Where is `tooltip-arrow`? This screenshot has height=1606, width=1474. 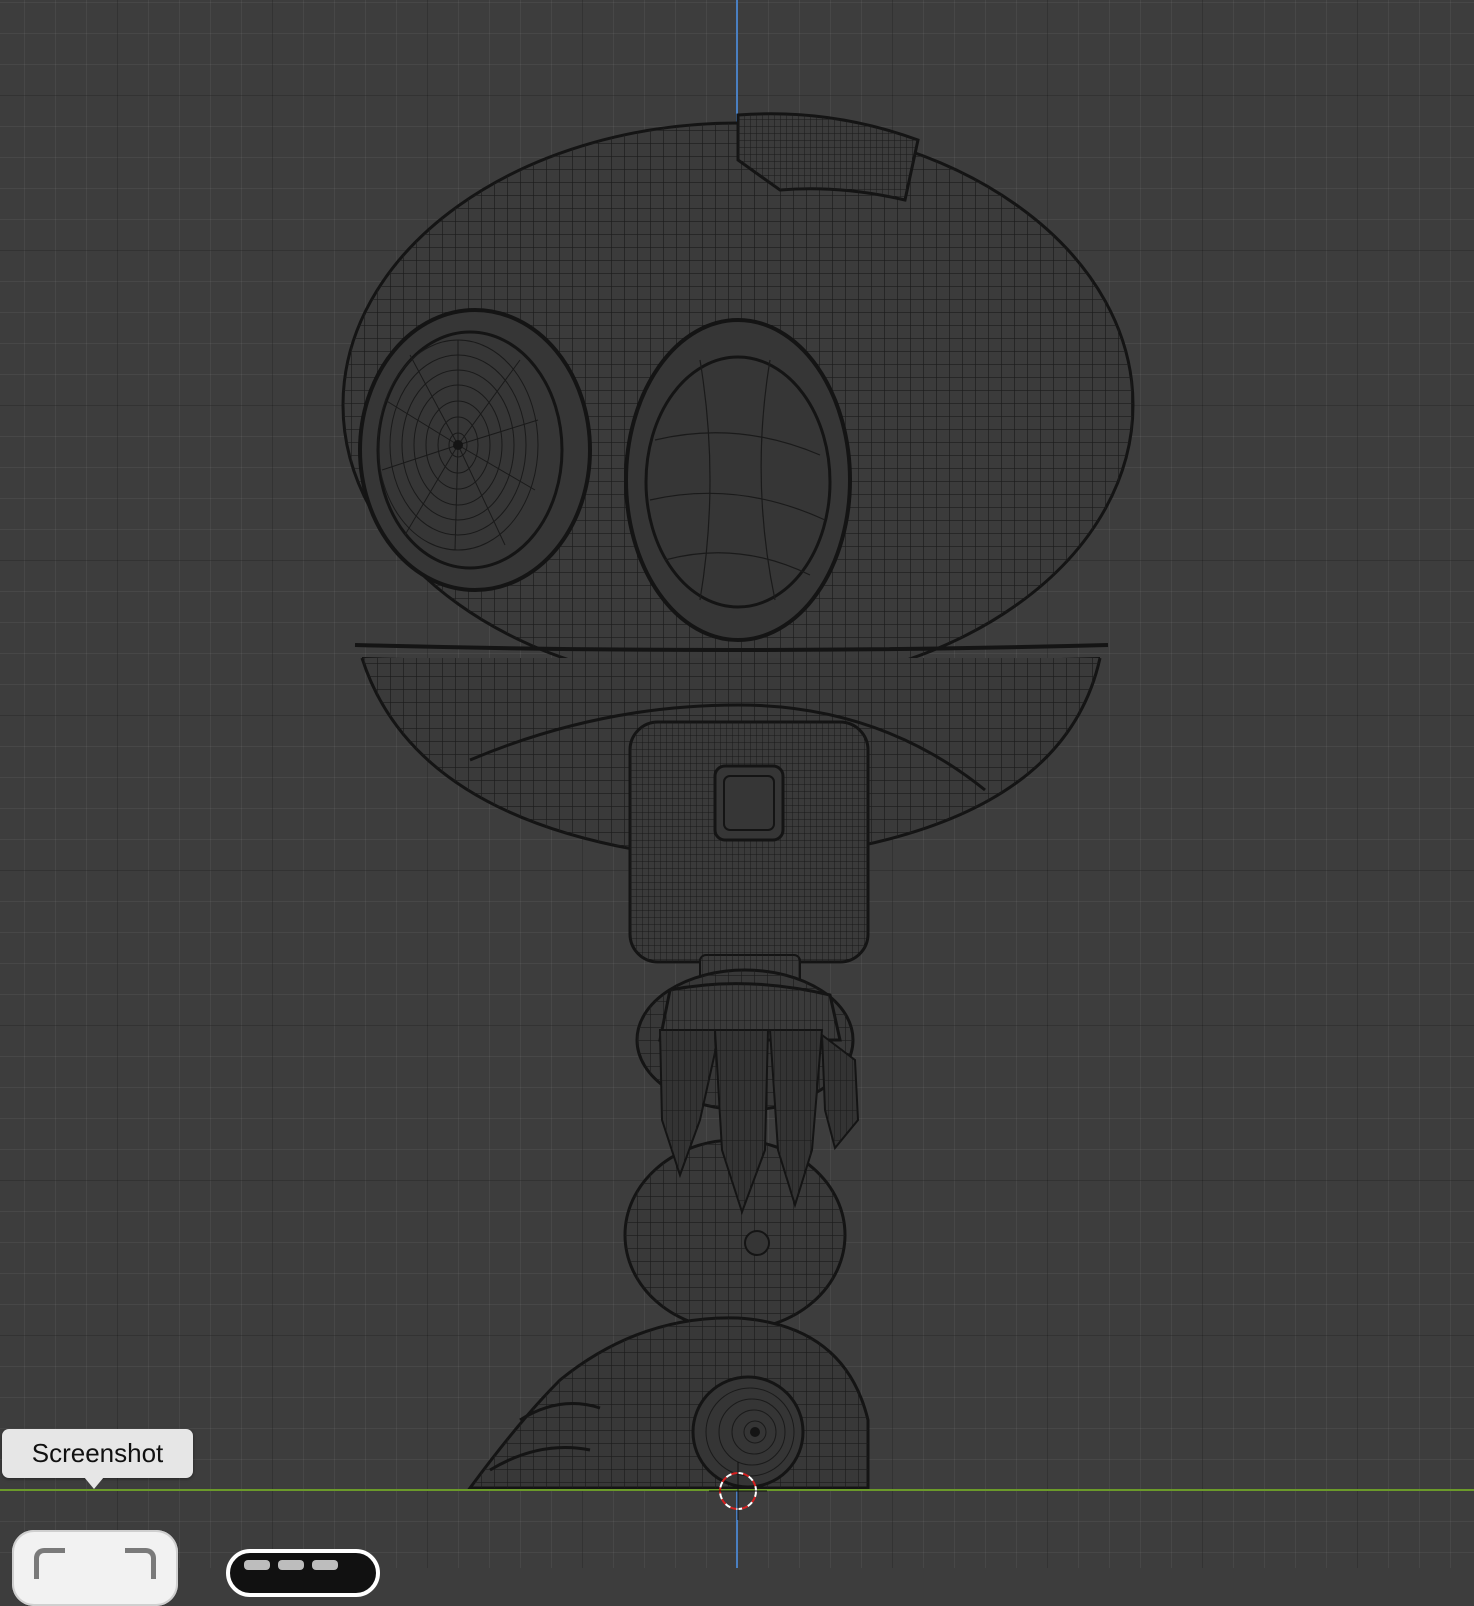
tooltip-arrow is located at coordinates (94, 1483).